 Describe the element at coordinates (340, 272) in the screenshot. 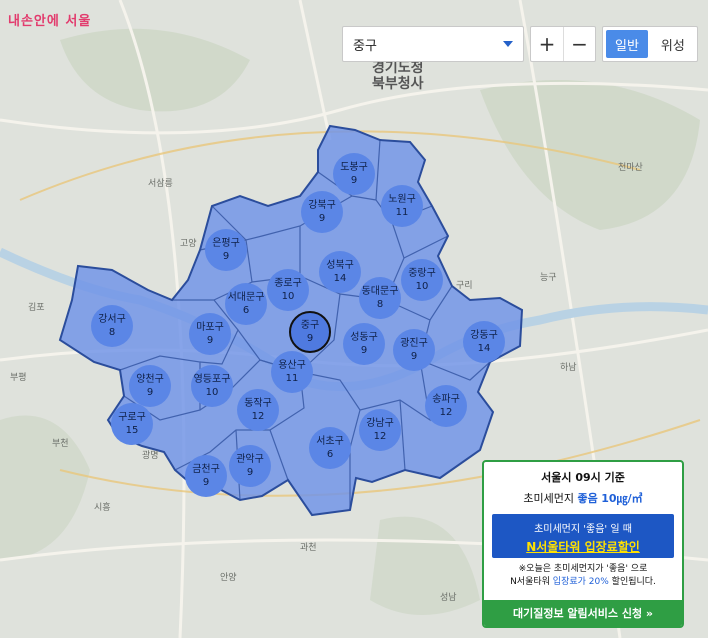

I see `district-marker-seongbuk: 성북구 14` at that location.